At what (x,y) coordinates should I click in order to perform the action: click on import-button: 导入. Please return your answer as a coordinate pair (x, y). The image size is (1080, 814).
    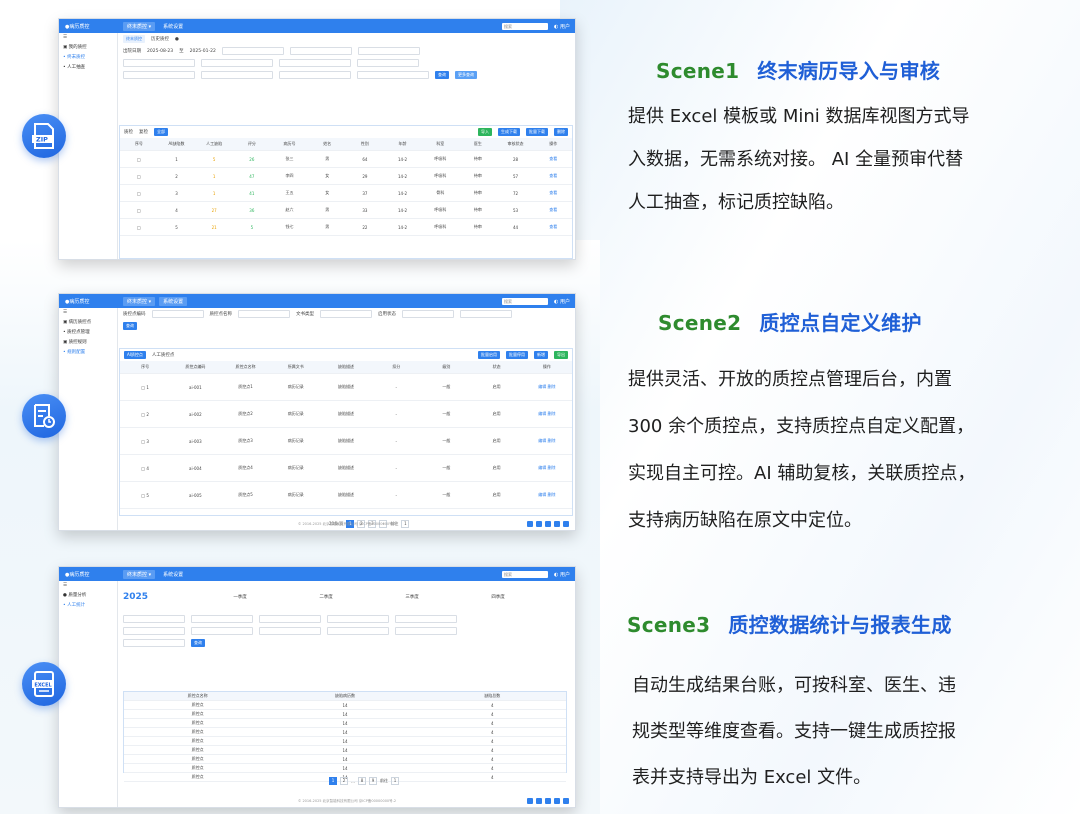
    Looking at the image, I should click on (485, 132).